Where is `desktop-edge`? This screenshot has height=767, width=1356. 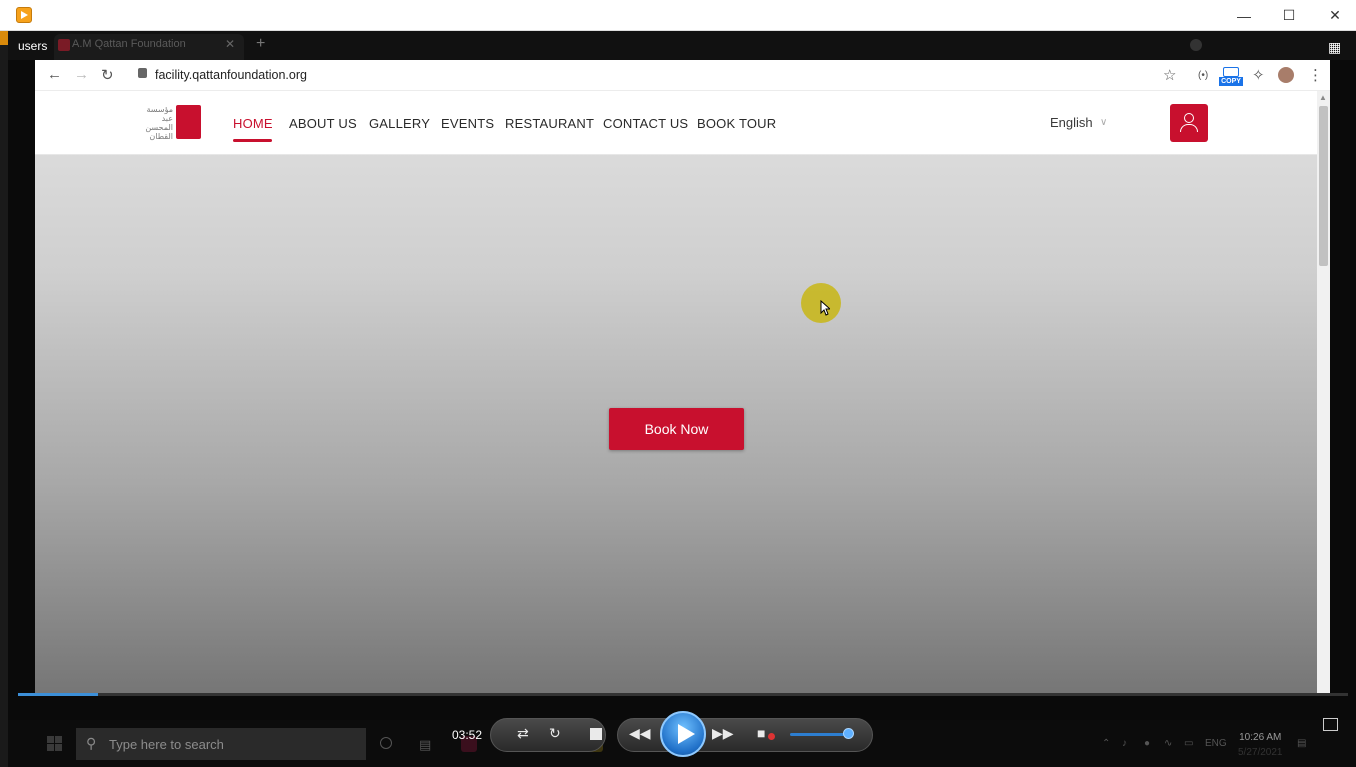 desktop-edge is located at coordinates (4, 399).